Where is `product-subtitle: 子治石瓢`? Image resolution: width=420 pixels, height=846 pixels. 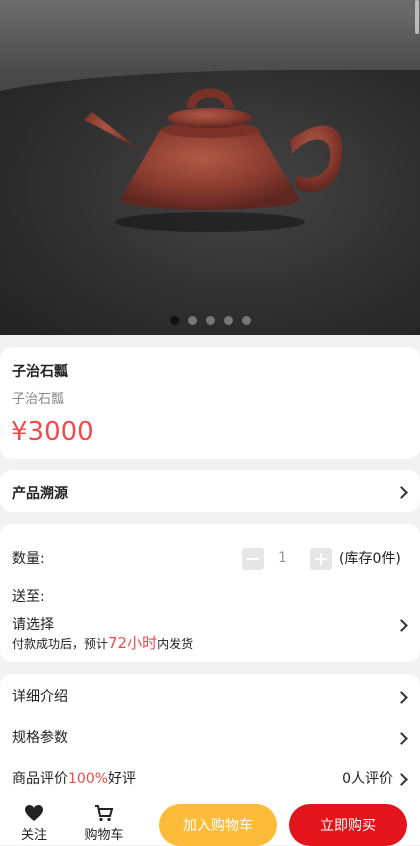 product-subtitle: 子治石瓢 is located at coordinates (38, 399).